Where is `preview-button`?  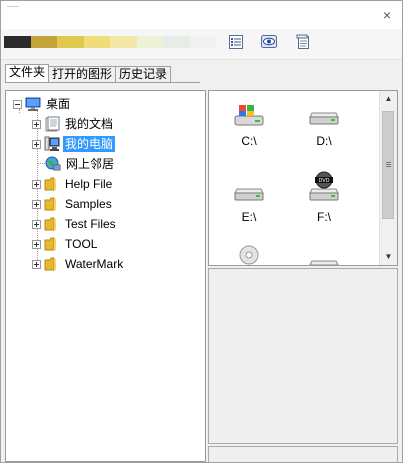
preview-button is located at coordinates (269, 42).